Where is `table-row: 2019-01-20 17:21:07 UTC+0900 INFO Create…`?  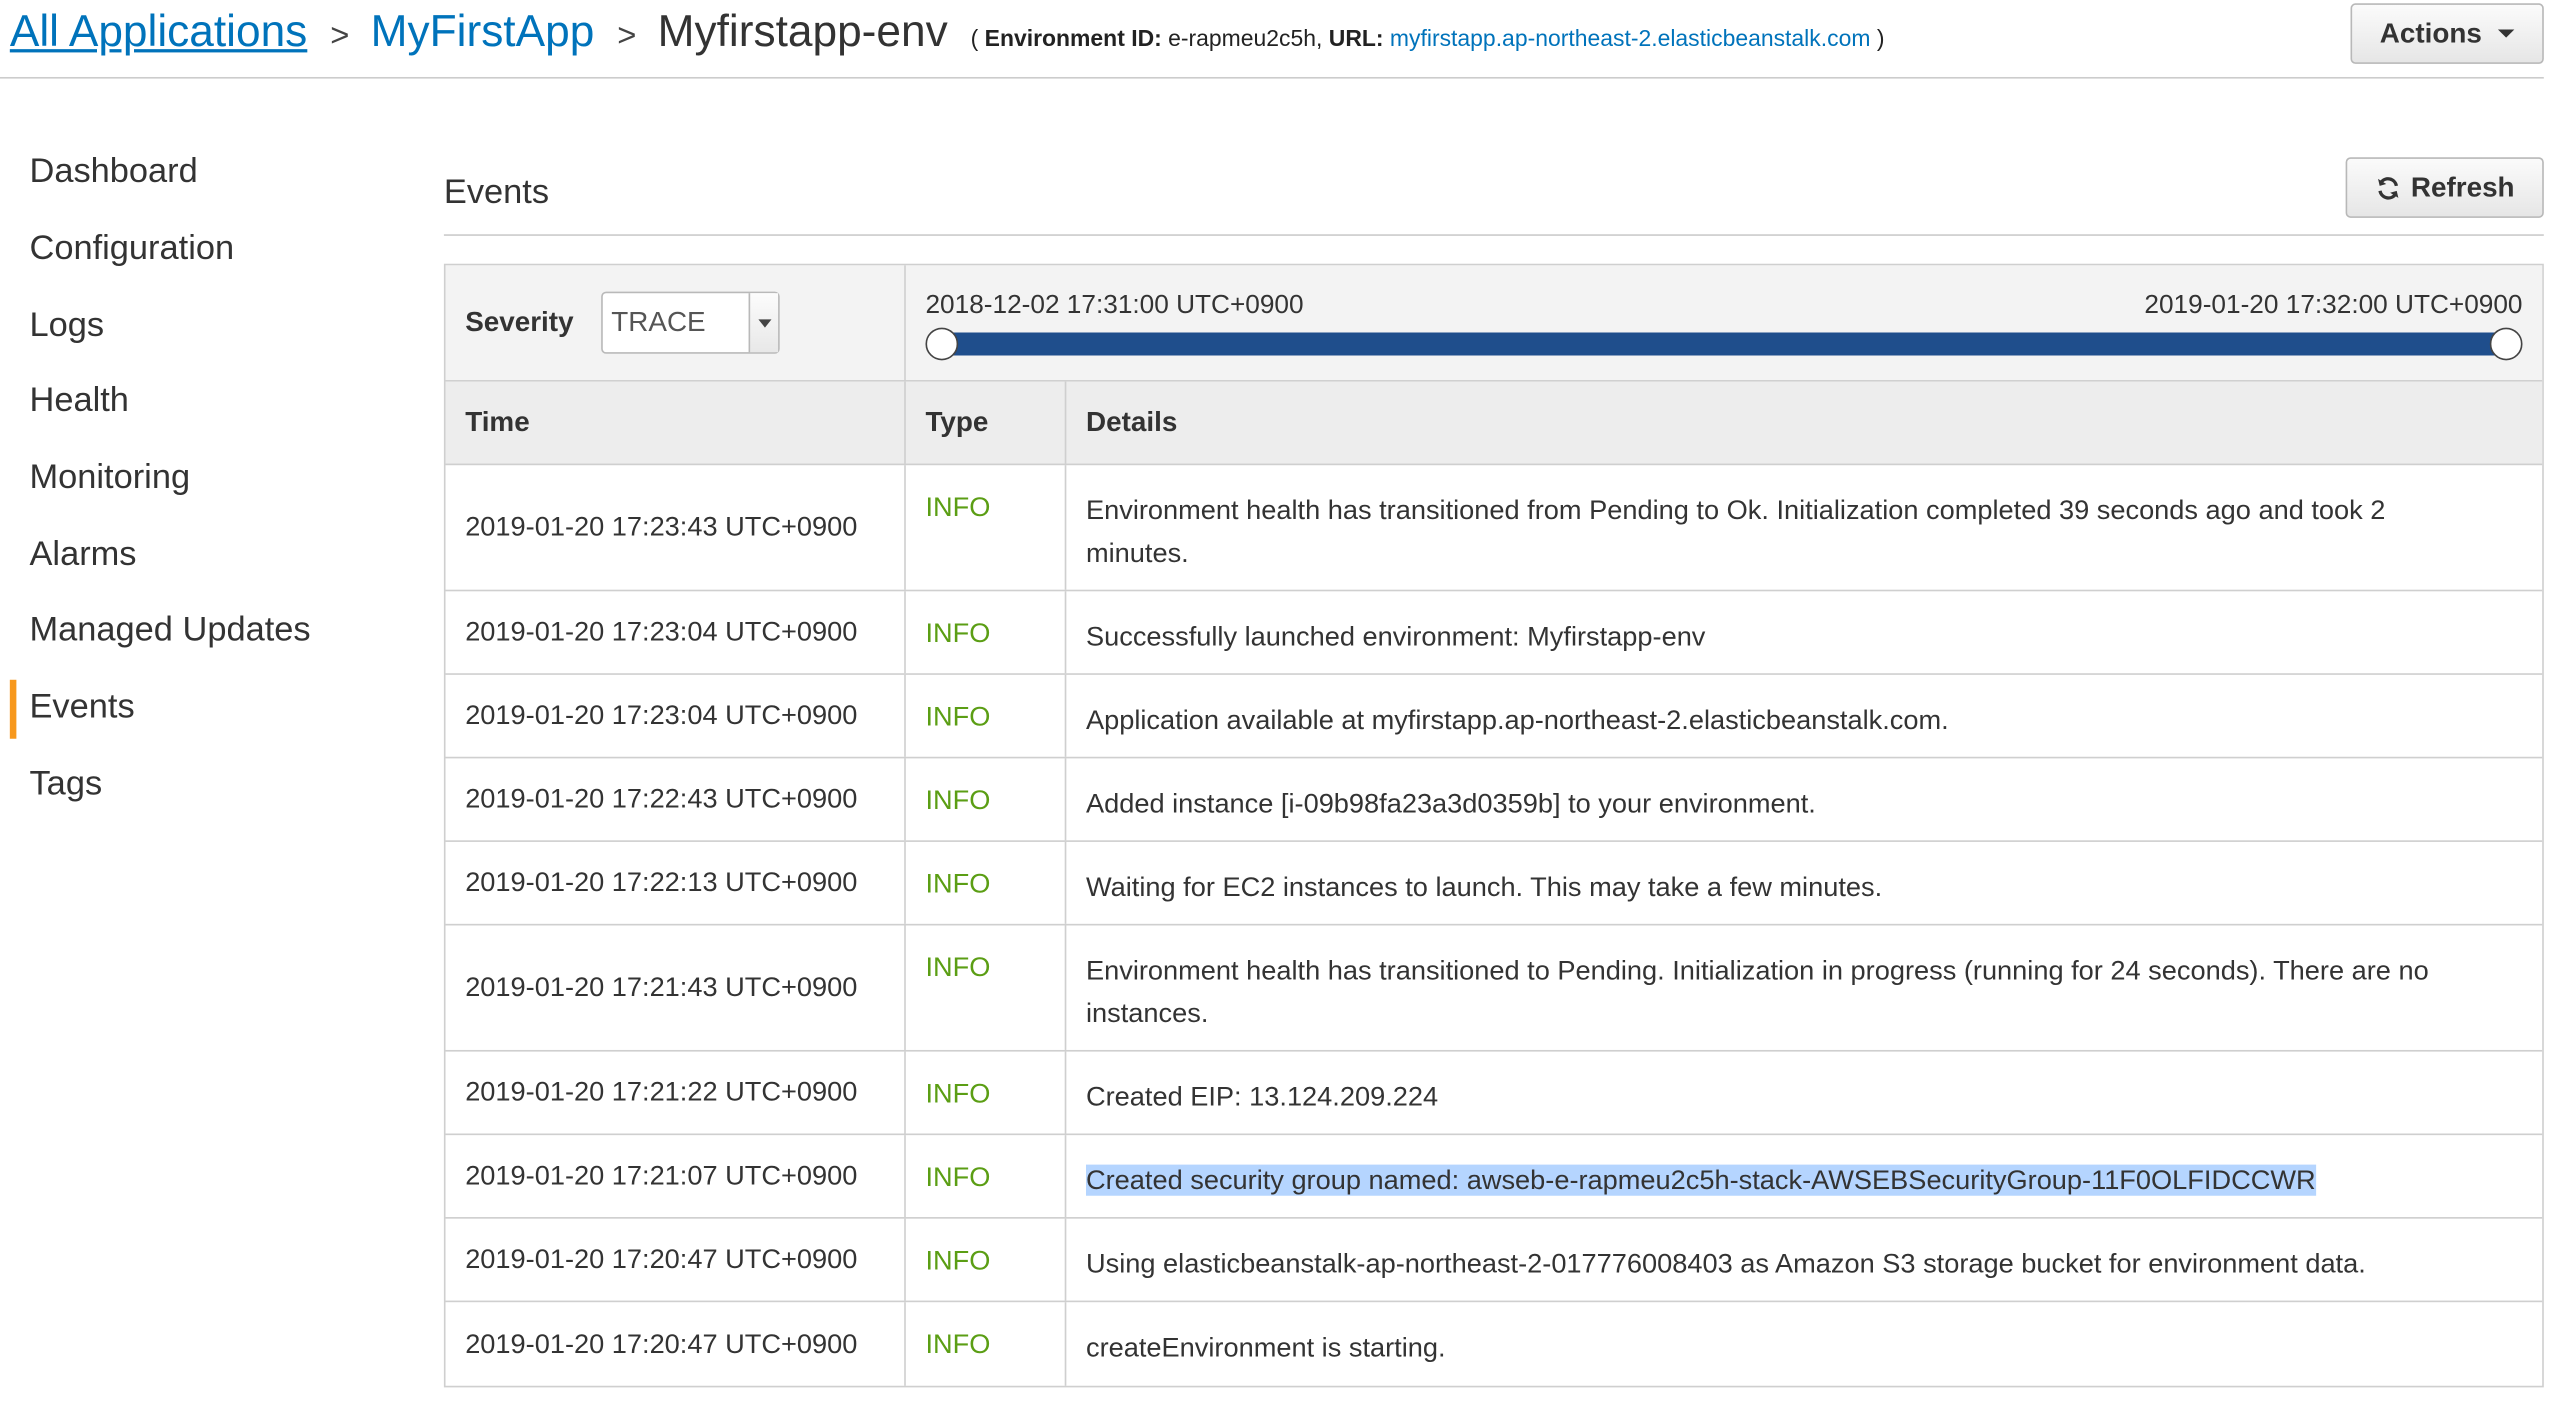 table-row: 2019-01-20 17:21:07 UTC+0900 INFO Create… is located at coordinates (1494, 1177).